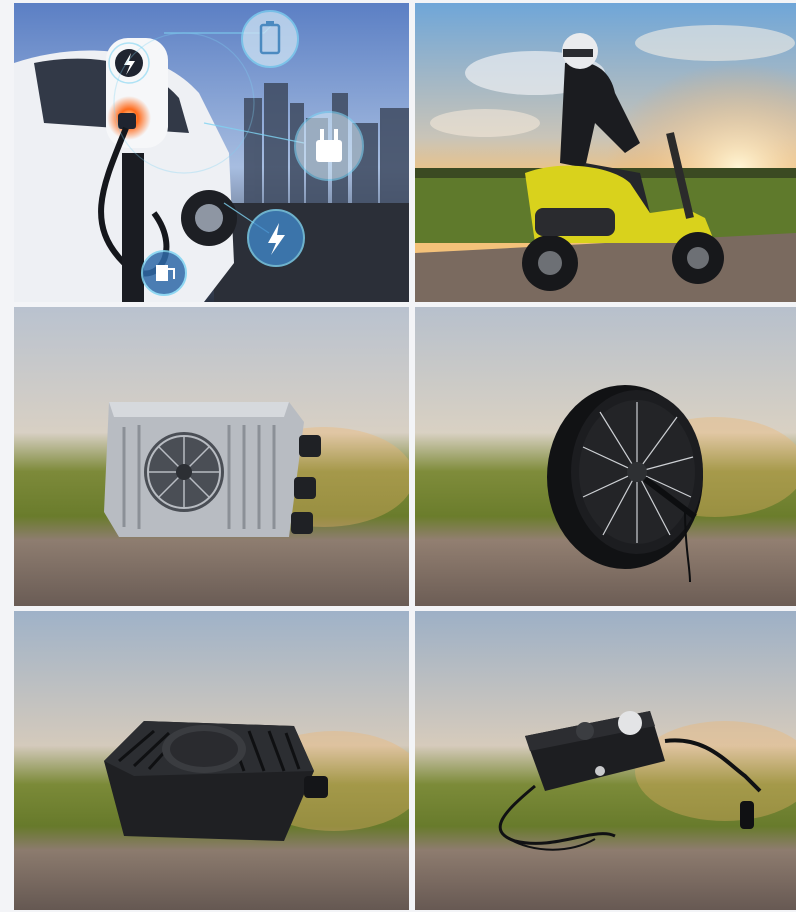  Describe the element at coordinates (164, 273) in the screenshot. I see `charger-icon` at that location.